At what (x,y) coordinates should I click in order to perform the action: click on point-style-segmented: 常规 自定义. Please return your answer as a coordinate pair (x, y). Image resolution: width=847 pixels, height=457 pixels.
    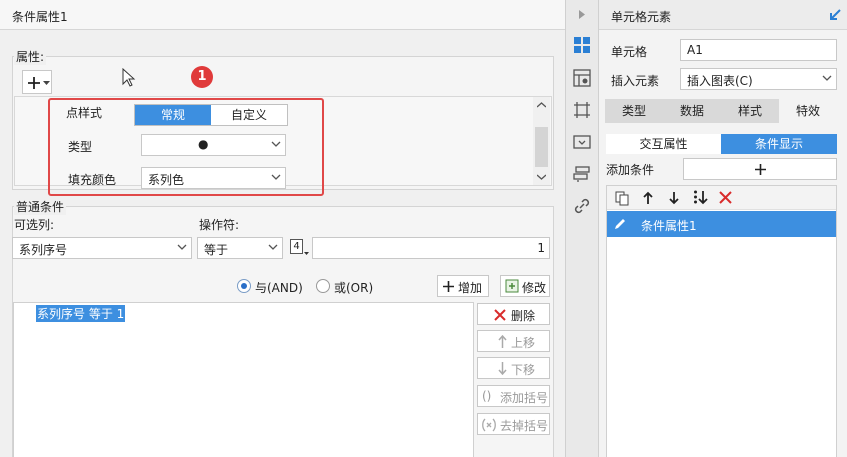
    Looking at the image, I should click on (211, 115).